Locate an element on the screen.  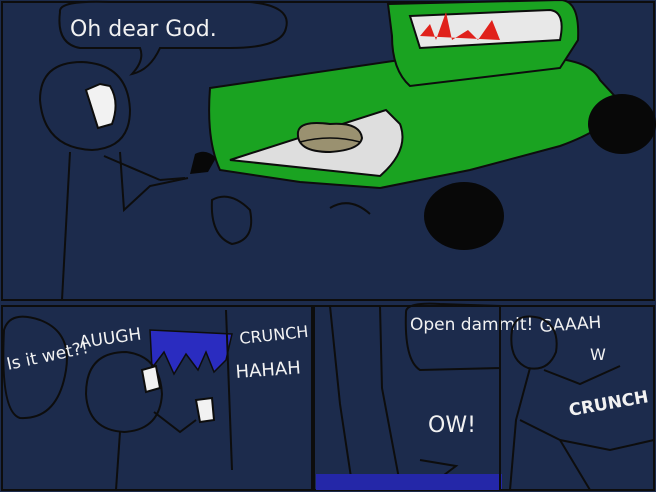
shout-text-bottom-right-2: W is located at coordinates (598, 354).